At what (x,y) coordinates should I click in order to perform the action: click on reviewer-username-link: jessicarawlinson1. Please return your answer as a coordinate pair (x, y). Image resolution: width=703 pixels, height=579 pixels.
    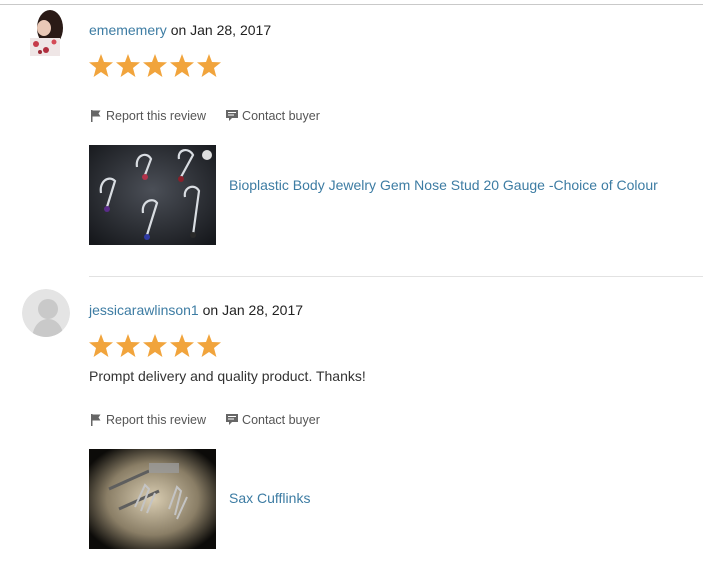
    Looking at the image, I should click on (144, 310).